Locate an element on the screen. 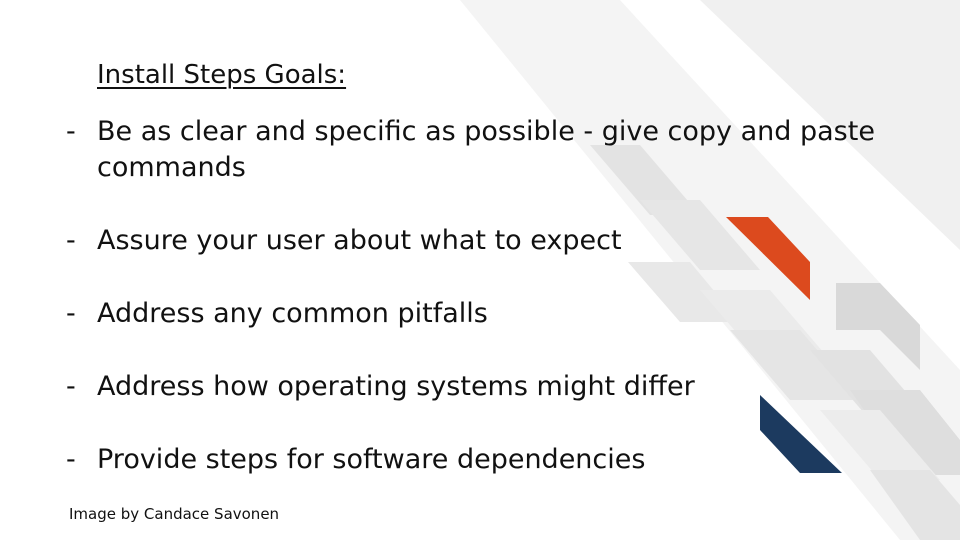 The height and width of the screenshot is (540, 960). bullet-text: Assure your user about what to expect is located at coordinates (359, 240).